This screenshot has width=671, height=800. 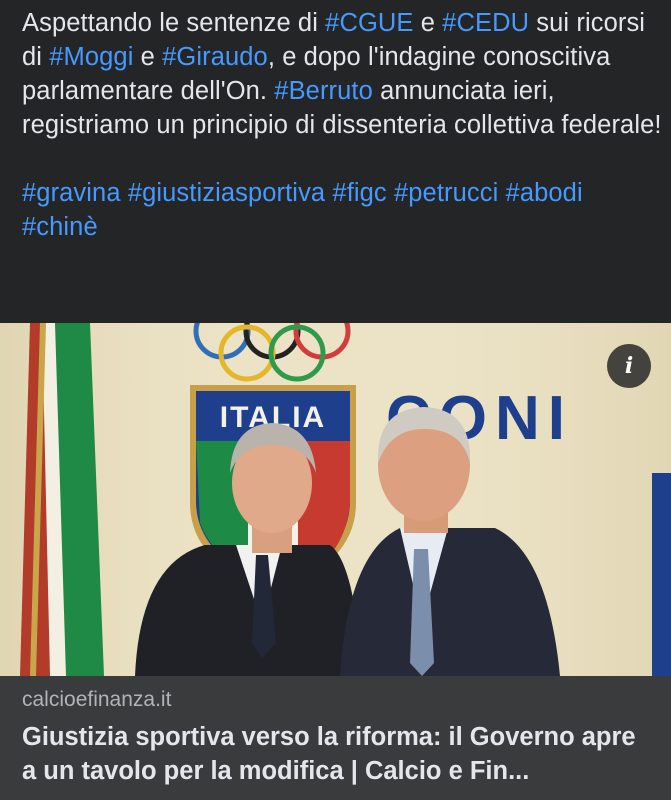 I want to click on hashtag-link: #CGUE, so click(x=369, y=23).